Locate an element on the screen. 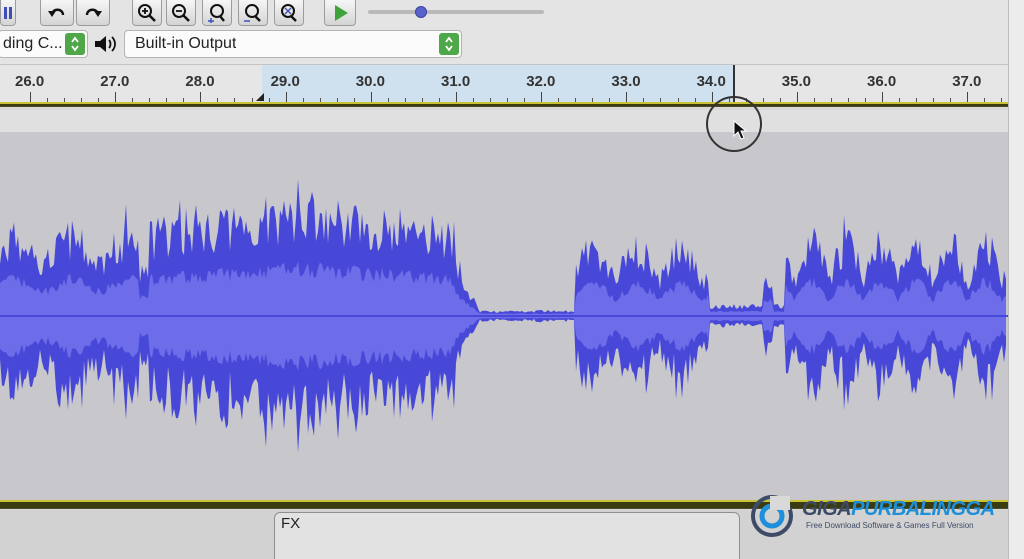 The width and height of the screenshot is (1024, 559). logo-title: GIGAPURBALINGGA is located at coordinates (898, 509).